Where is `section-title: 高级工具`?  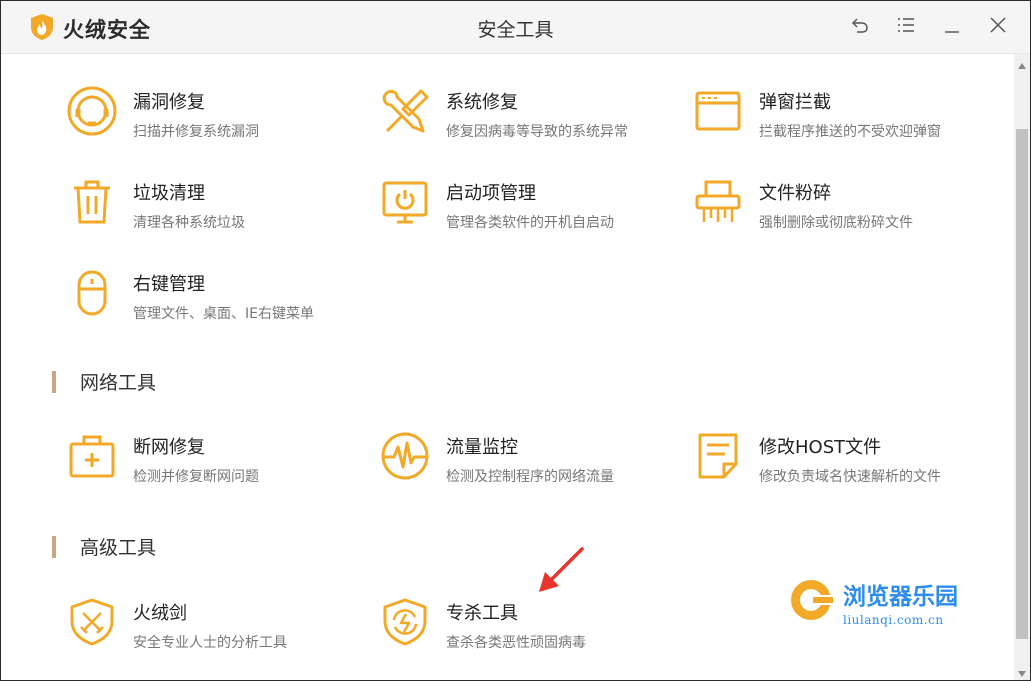
section-title: 高级工具 is located at coordinates (118, 548).